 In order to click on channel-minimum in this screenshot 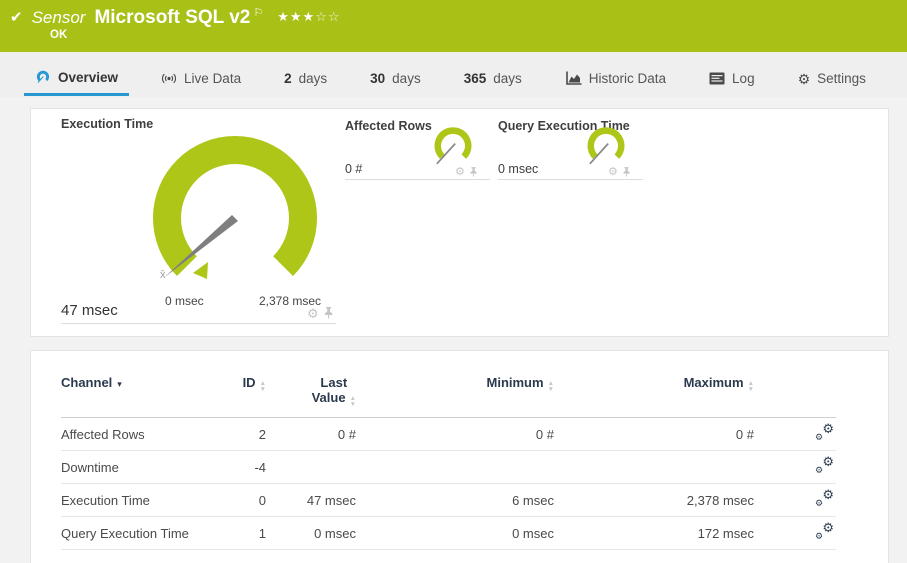, I will do `click(455, 467)`.